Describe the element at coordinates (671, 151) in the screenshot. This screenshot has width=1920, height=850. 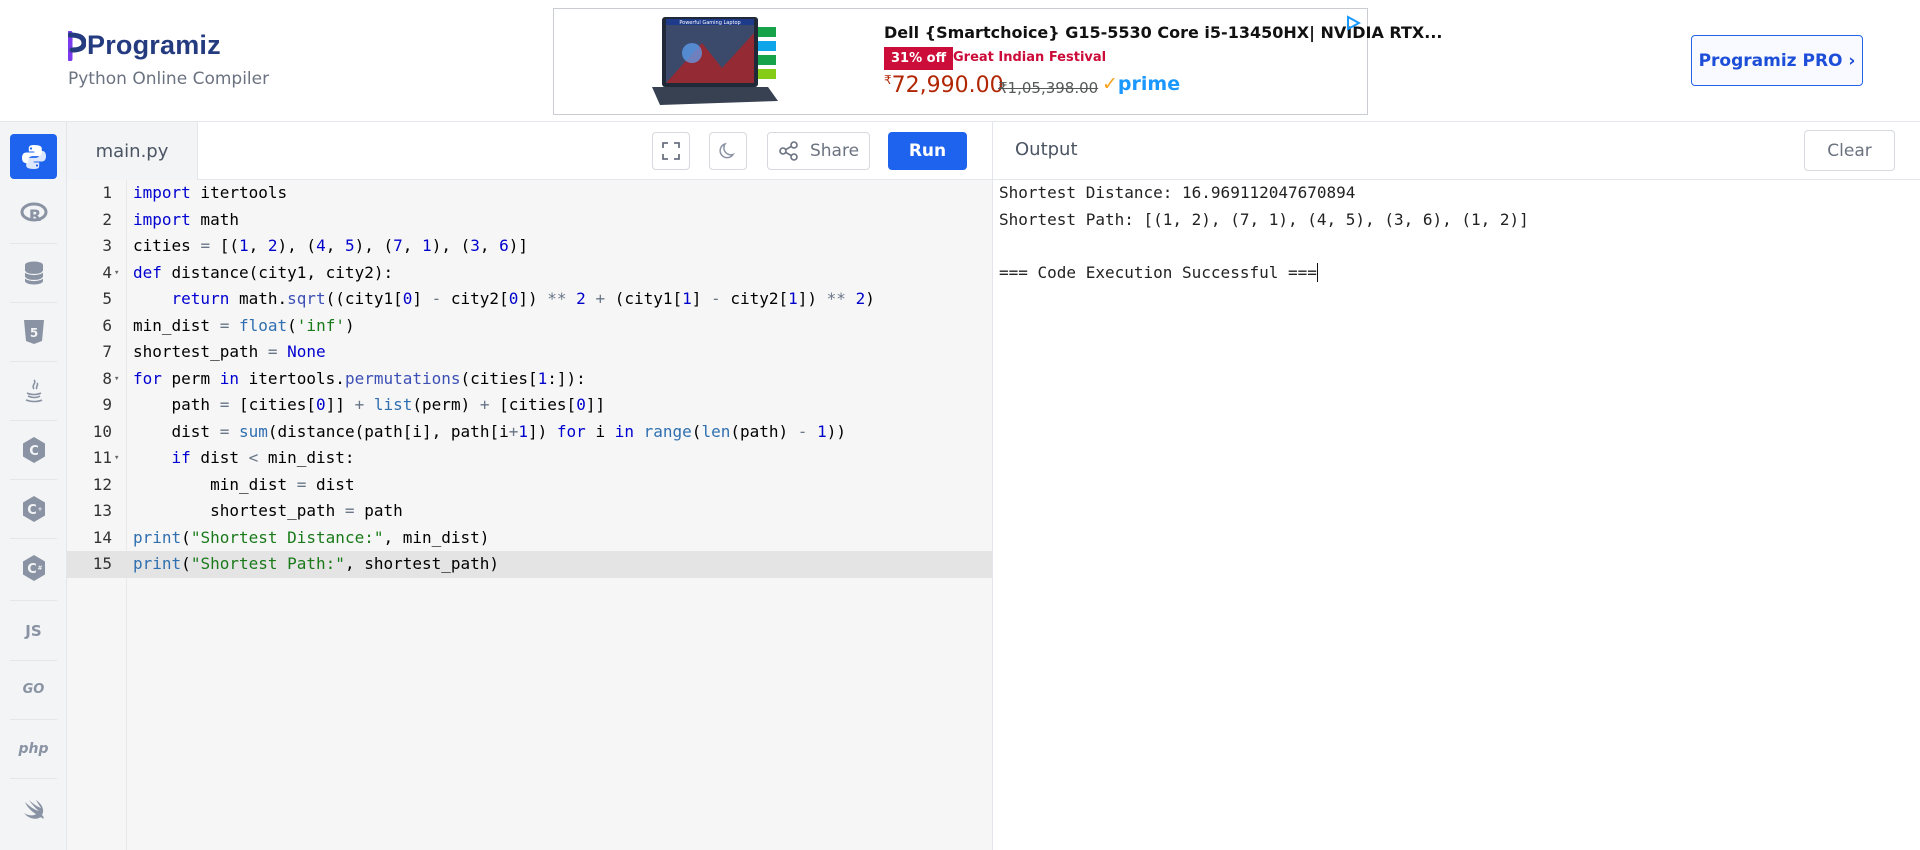
I see `fullscreen-button` at that location.